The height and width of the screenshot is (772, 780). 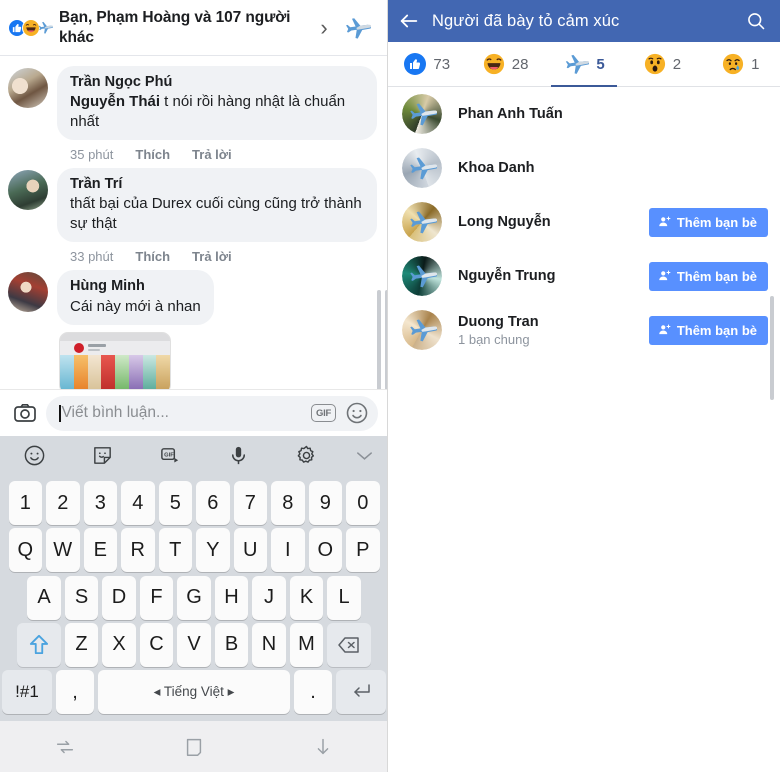 What do you see at coordinates (269, 597) in the screenshot?
I see `key-j: J` at bounding box center [269, 597].